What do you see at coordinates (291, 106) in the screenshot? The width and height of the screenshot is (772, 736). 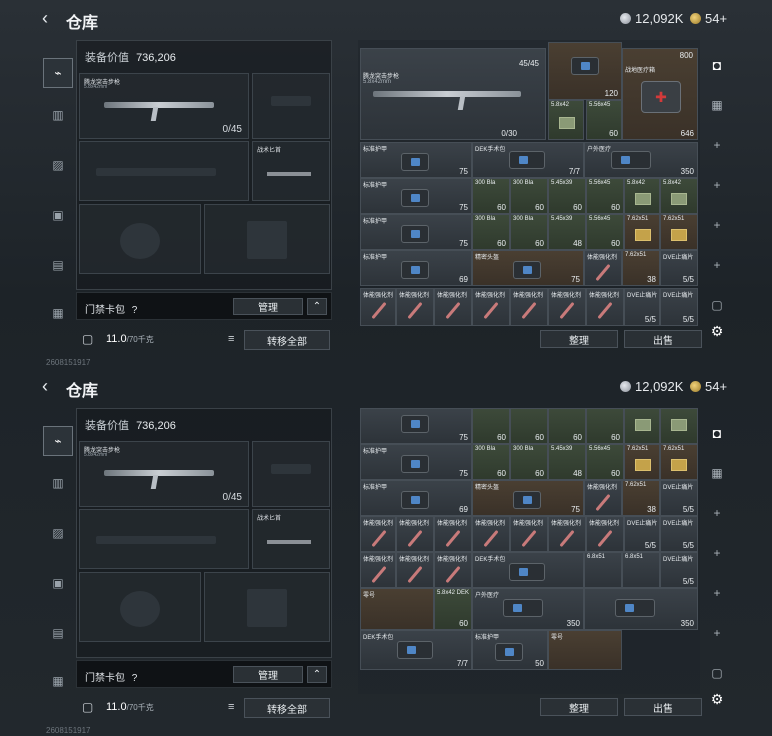 I see `pistol-slot` at bounding box center [291, 106].